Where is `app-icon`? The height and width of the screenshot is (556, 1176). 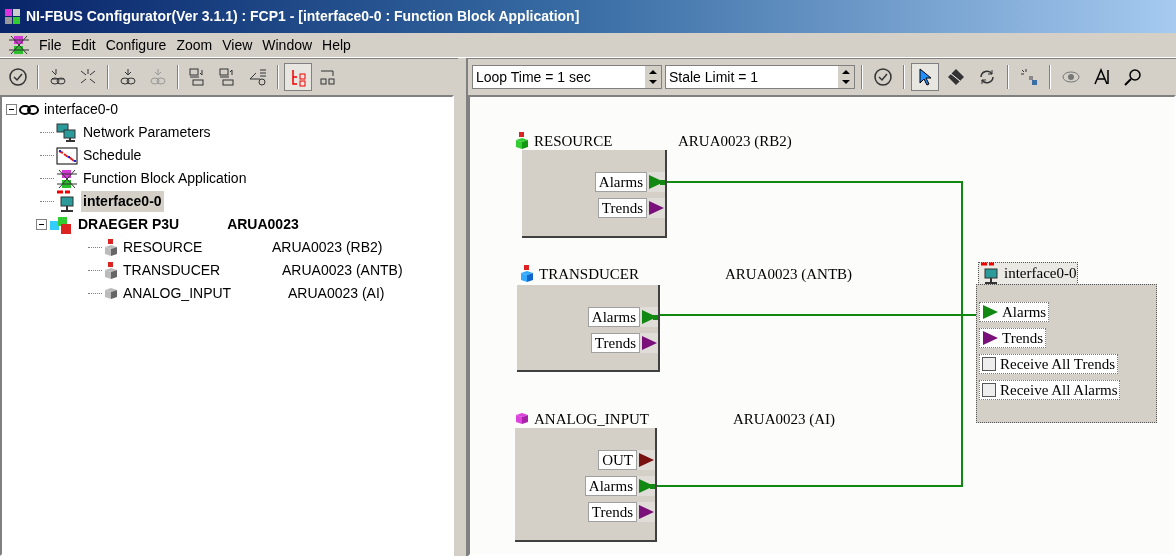
app-icon is located at coordinates (13, 16).